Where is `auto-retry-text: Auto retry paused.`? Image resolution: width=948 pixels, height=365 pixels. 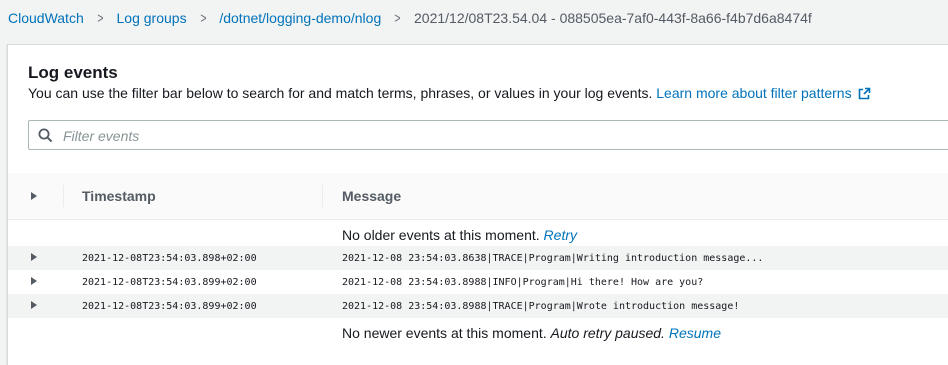 auto-retry-text: Auto retry paused. is located at coordinates (607, 333).